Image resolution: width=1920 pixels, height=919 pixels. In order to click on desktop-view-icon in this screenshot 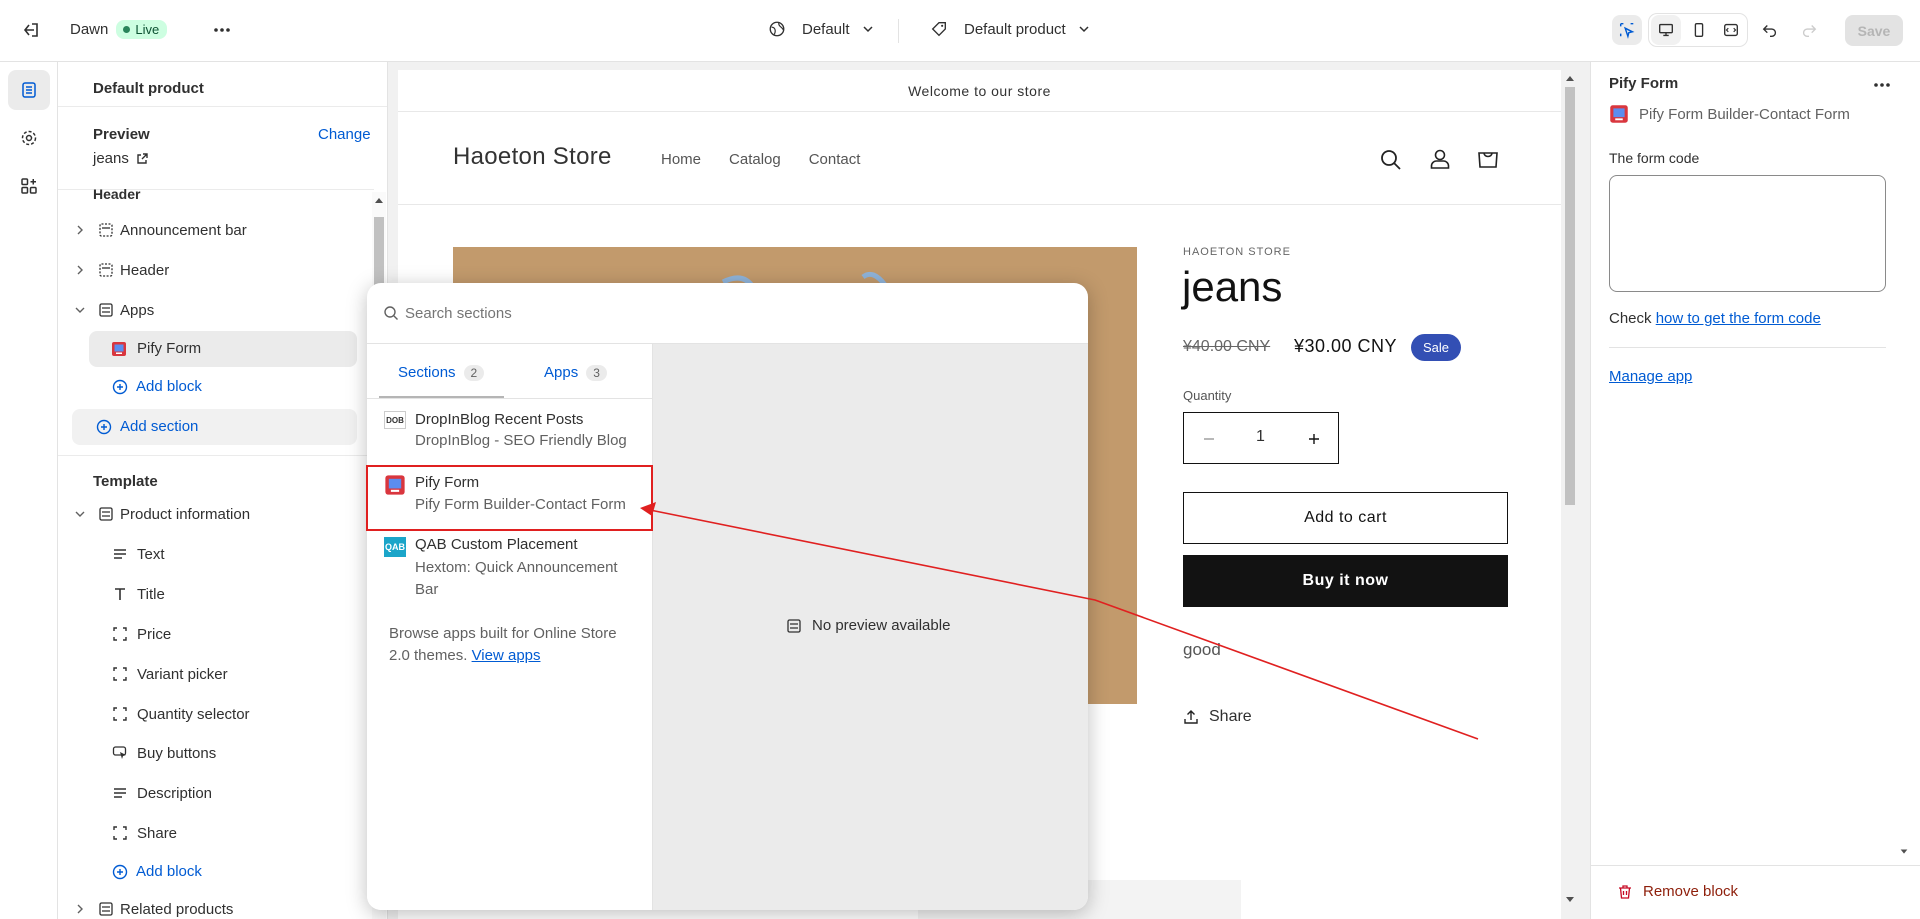, I will do `click(1666, 30)`.